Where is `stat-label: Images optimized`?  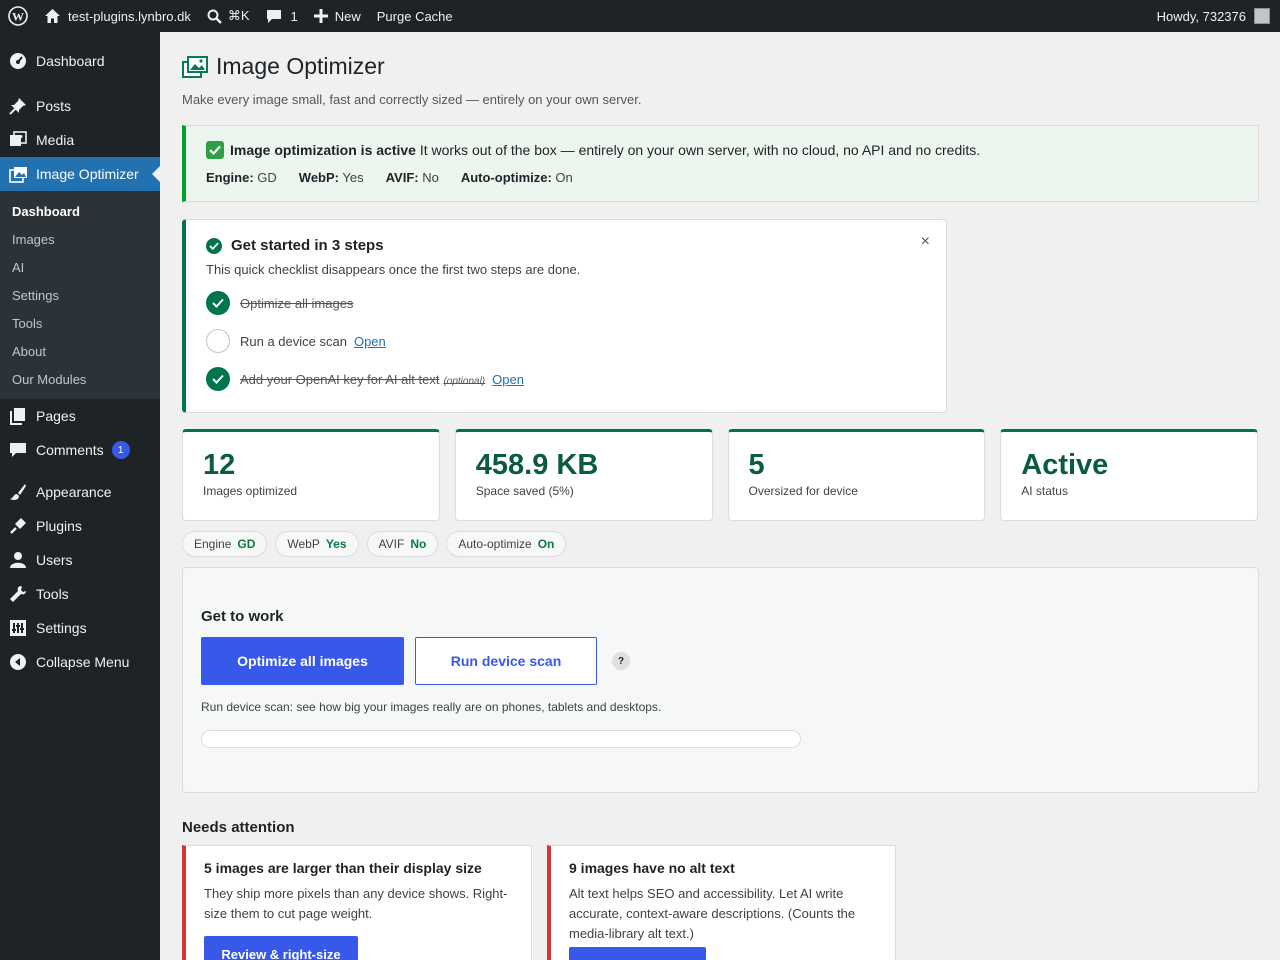
stat-label: Images optimized is located at coordinates (250, 491).